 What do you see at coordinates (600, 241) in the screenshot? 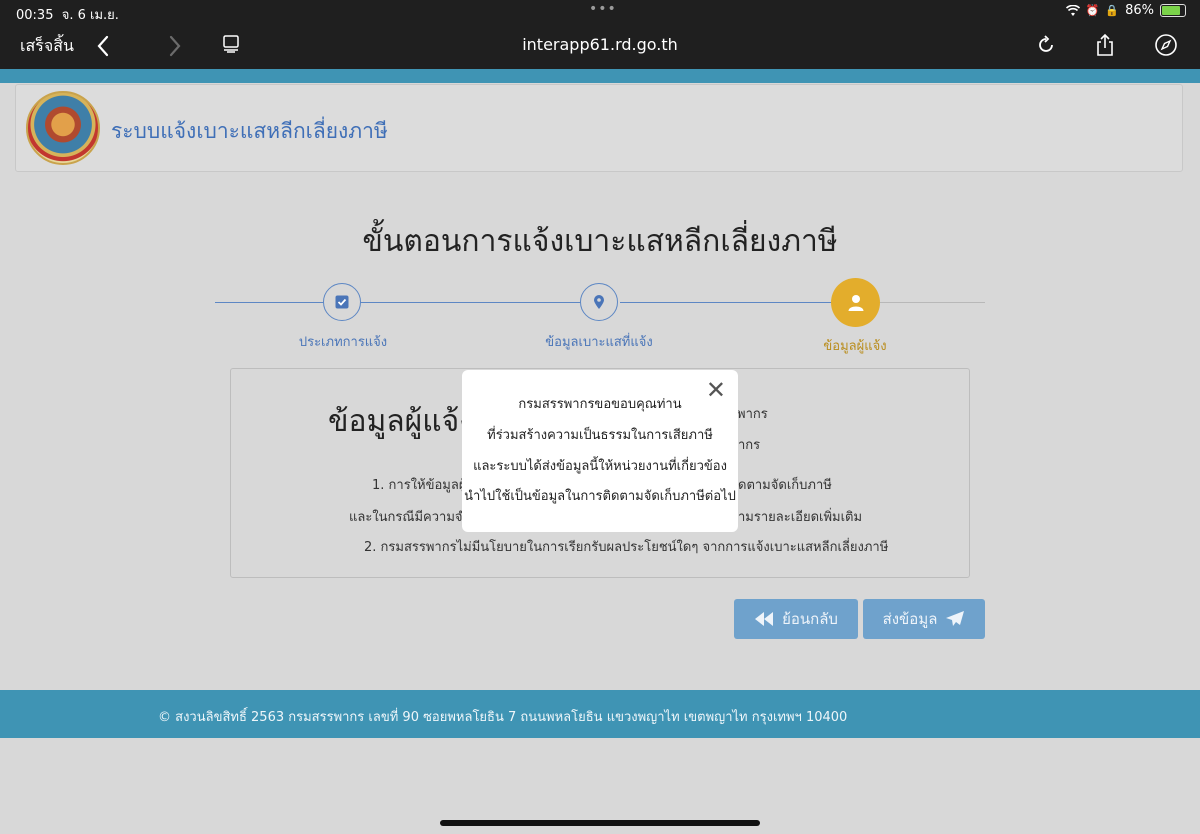
I see `page-title: ขั้นตอนการแจ้งเบาะแสหลีกเลี่ยงภาษี` at bounding box center [600, 241].